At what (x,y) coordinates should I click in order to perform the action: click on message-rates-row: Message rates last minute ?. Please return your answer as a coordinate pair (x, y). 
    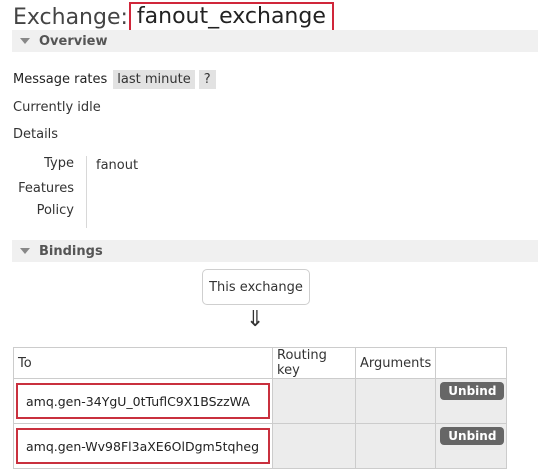
    Looking at the image, I should click on (114, 79).